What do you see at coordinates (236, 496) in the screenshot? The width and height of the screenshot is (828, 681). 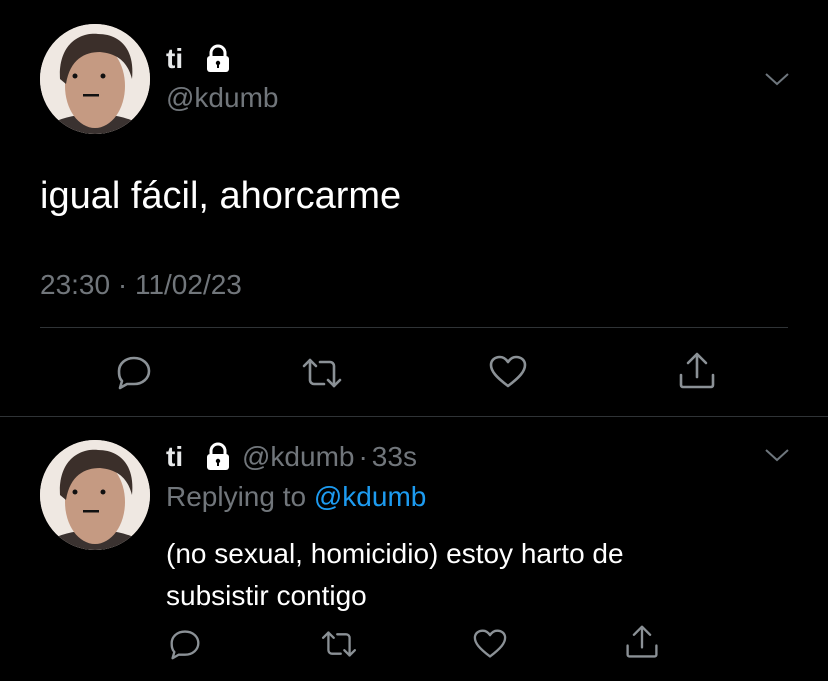 I see `replying-prefix: Replying to` at bounding box center [236, 496].